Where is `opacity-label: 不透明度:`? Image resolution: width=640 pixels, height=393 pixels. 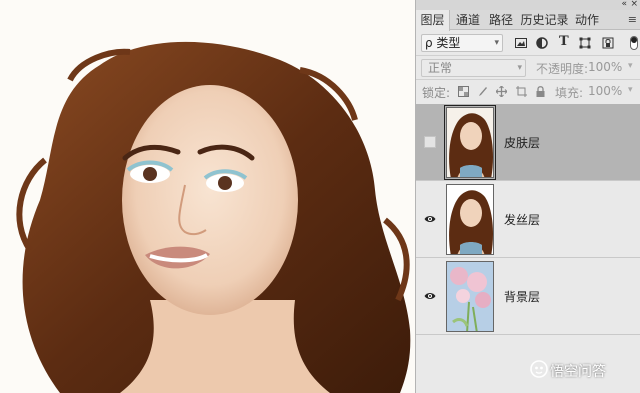
opacity-label: 不透明度: is located at coordinates (562, 69).